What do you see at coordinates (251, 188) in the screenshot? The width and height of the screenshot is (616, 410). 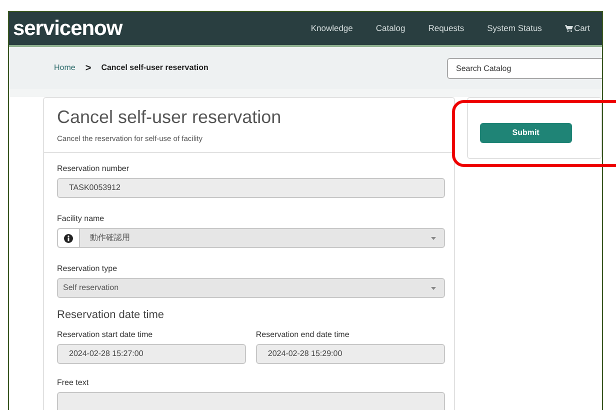 I see `input-field: TASK0053912` at bounding box center [251, 188].